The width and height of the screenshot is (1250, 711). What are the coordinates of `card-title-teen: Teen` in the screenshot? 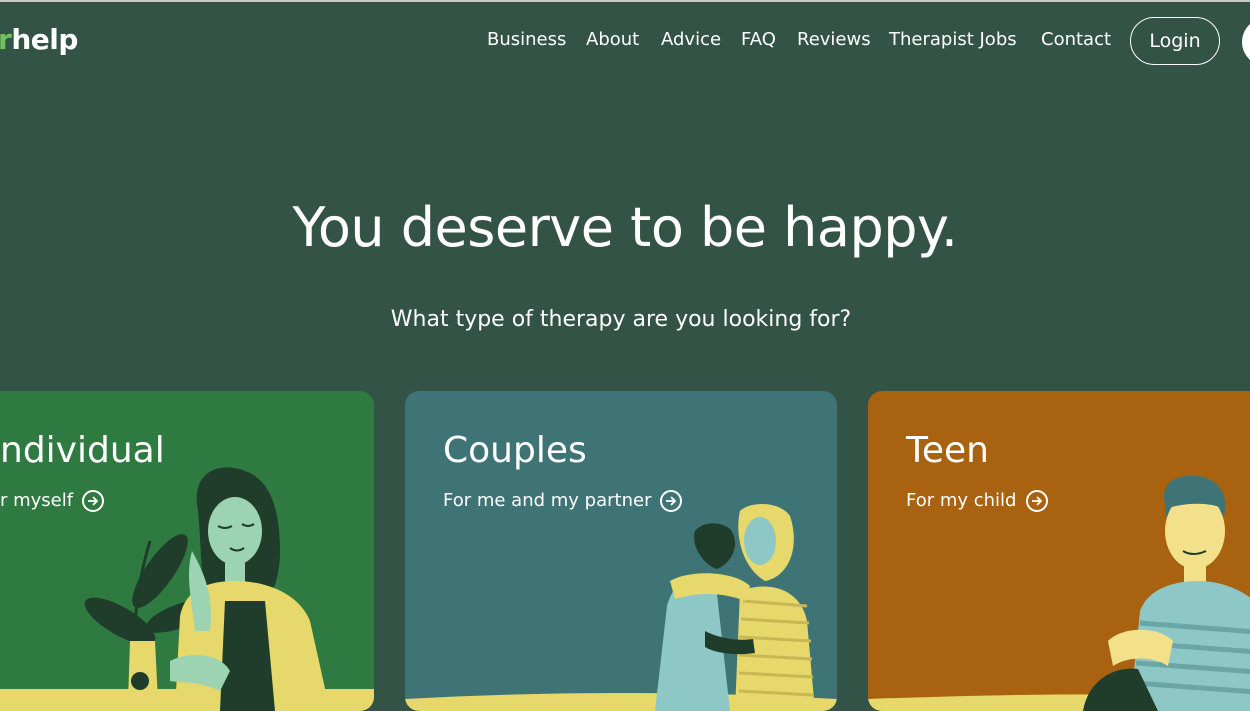 It's located at (947, 450).